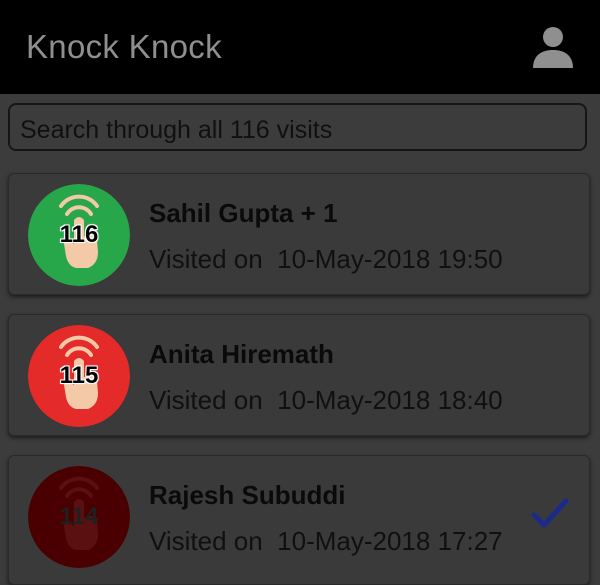  Describe the element at coordinates (243, 213) in the screenshot. I see `visitor-name: Sahil Gupta + 1` at that location.